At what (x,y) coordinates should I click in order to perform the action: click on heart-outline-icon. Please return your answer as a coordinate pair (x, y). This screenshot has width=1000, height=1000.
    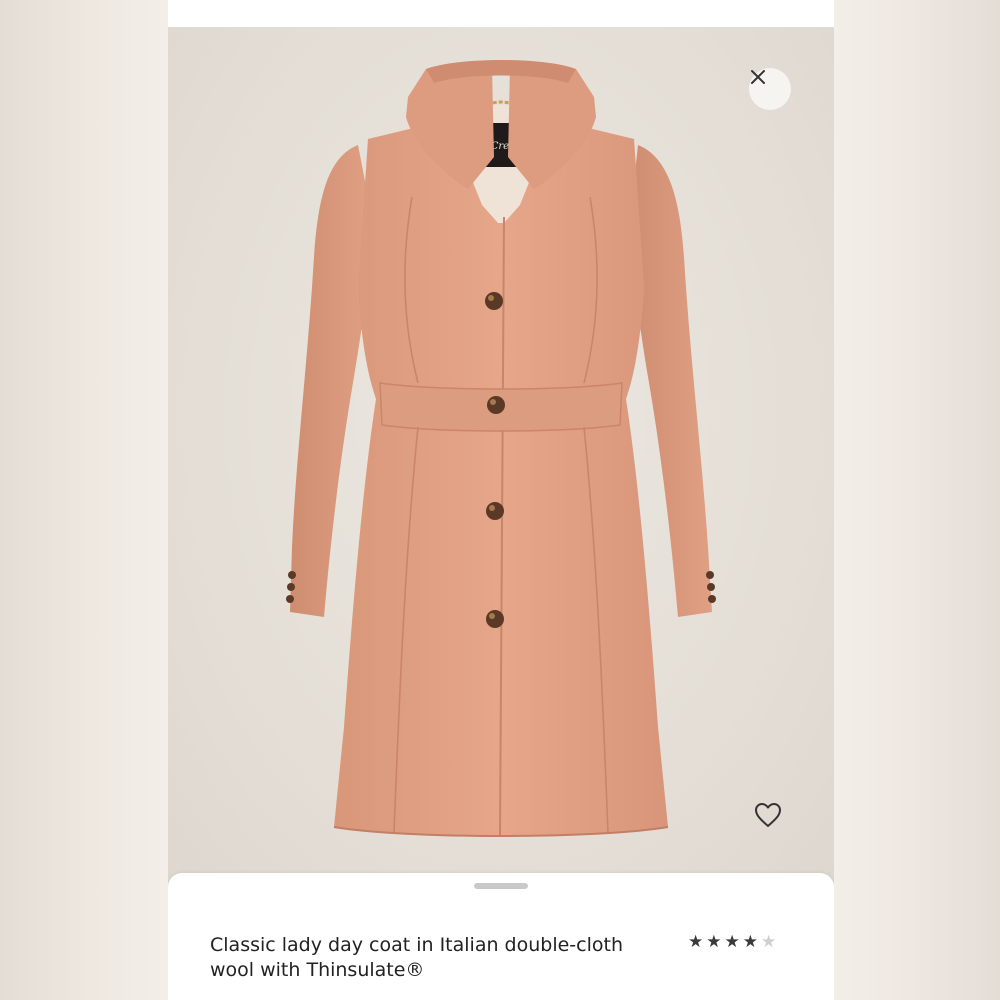
    Looking at the image, I should click on (768, 815).